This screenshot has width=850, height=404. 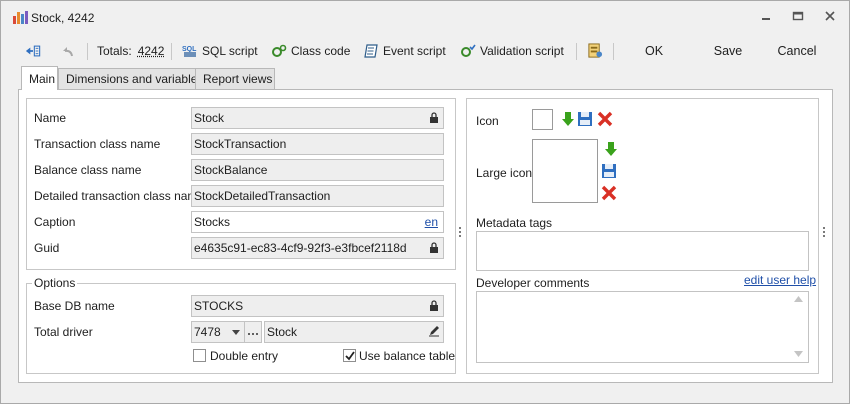 What do you see at coordinates (55, 283) in the screenshot?
I see `options-group-label: Options` at bounding box center [55, 283].